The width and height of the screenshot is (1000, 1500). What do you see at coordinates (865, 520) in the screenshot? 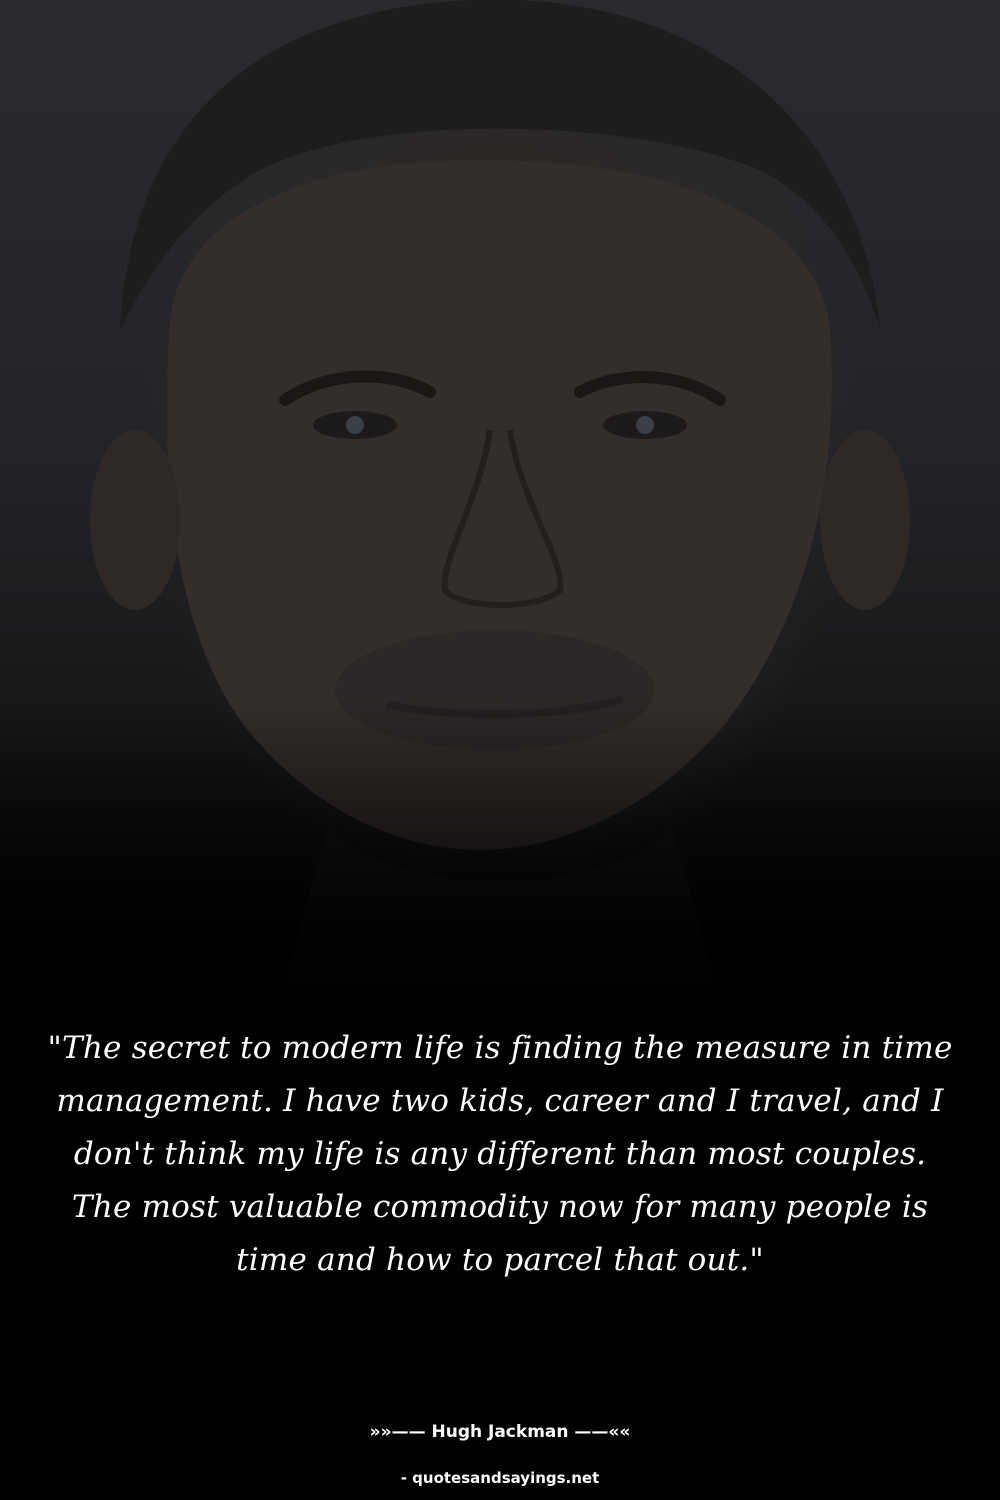
I see `right-ear-shape` at bounding box center [865, 520].